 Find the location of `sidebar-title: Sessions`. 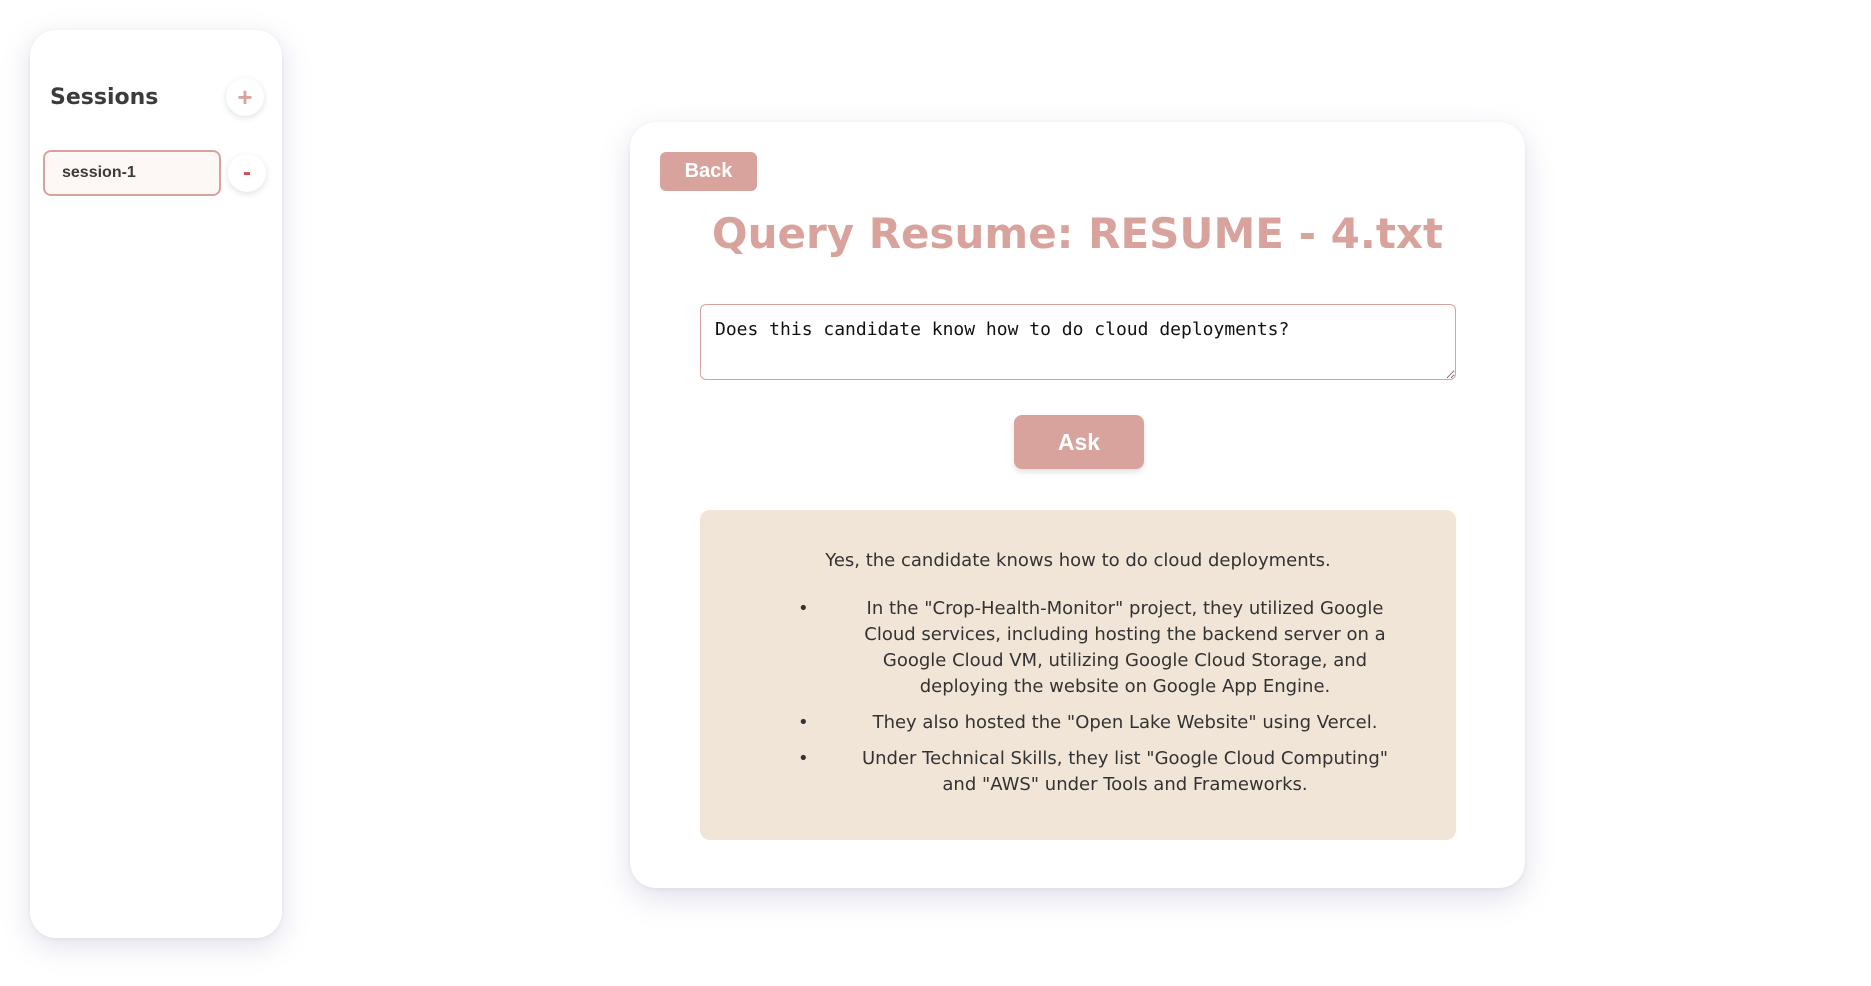

sidebar-title: Sessions is located at coordinates (104, 97).